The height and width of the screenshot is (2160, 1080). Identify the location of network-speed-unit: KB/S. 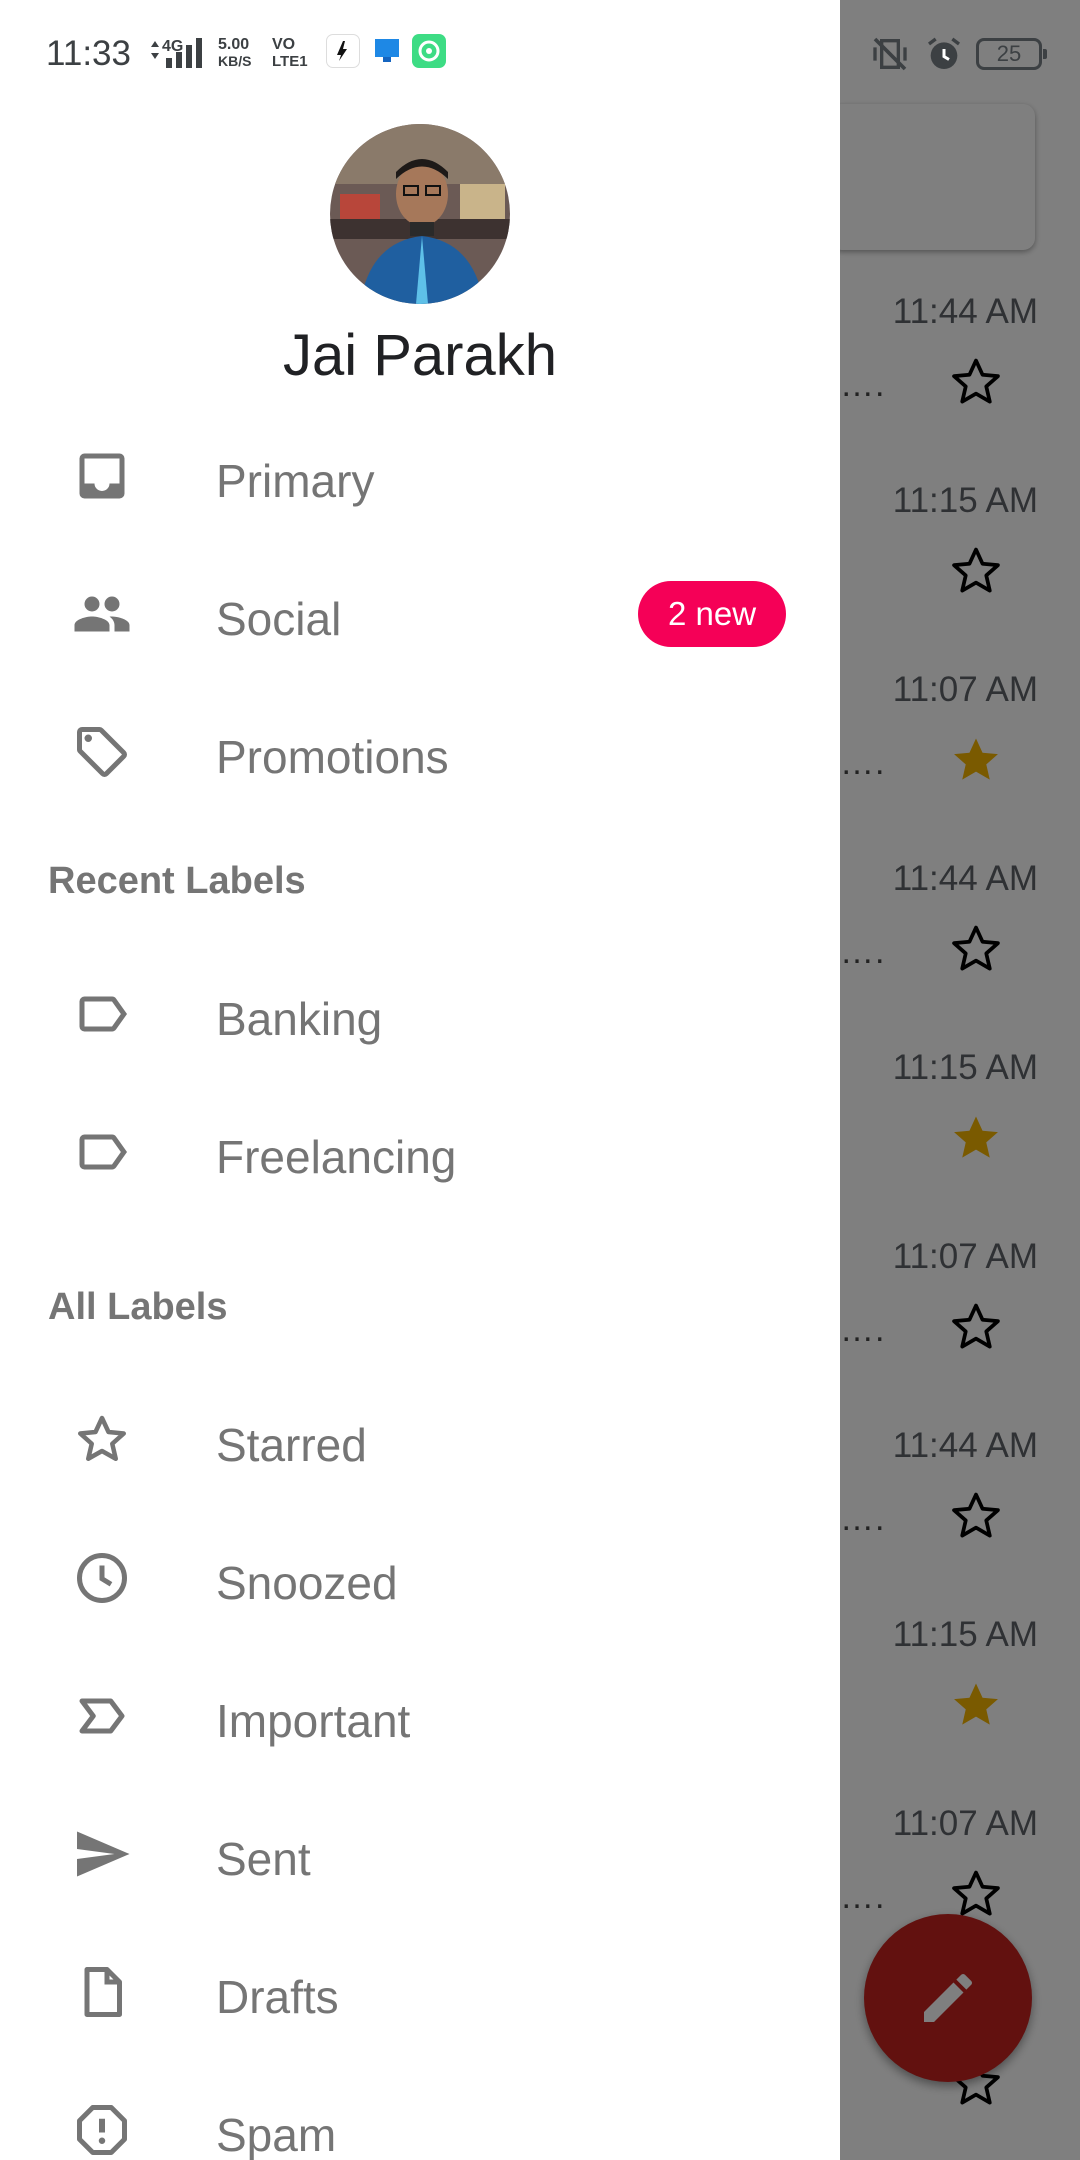
(235, 61).